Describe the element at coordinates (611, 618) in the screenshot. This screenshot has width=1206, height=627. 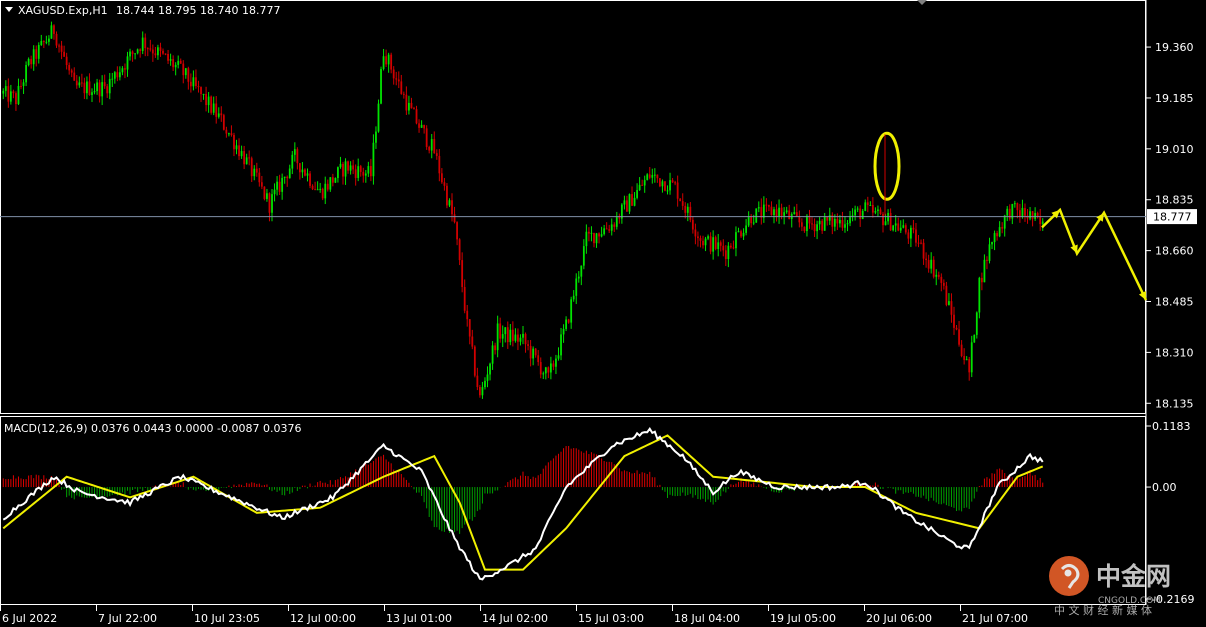
I see `time-tick-label: 15 Jul 03:00` at that location.